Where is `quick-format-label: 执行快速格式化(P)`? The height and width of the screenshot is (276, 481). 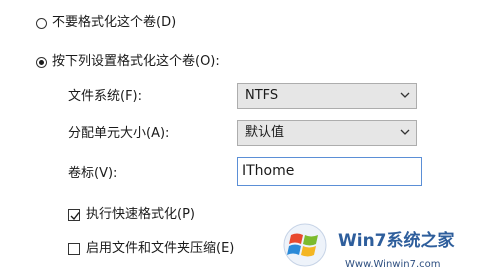 quick-format-label: 执行快速格式化(P) is located at coordinates (140, 215).